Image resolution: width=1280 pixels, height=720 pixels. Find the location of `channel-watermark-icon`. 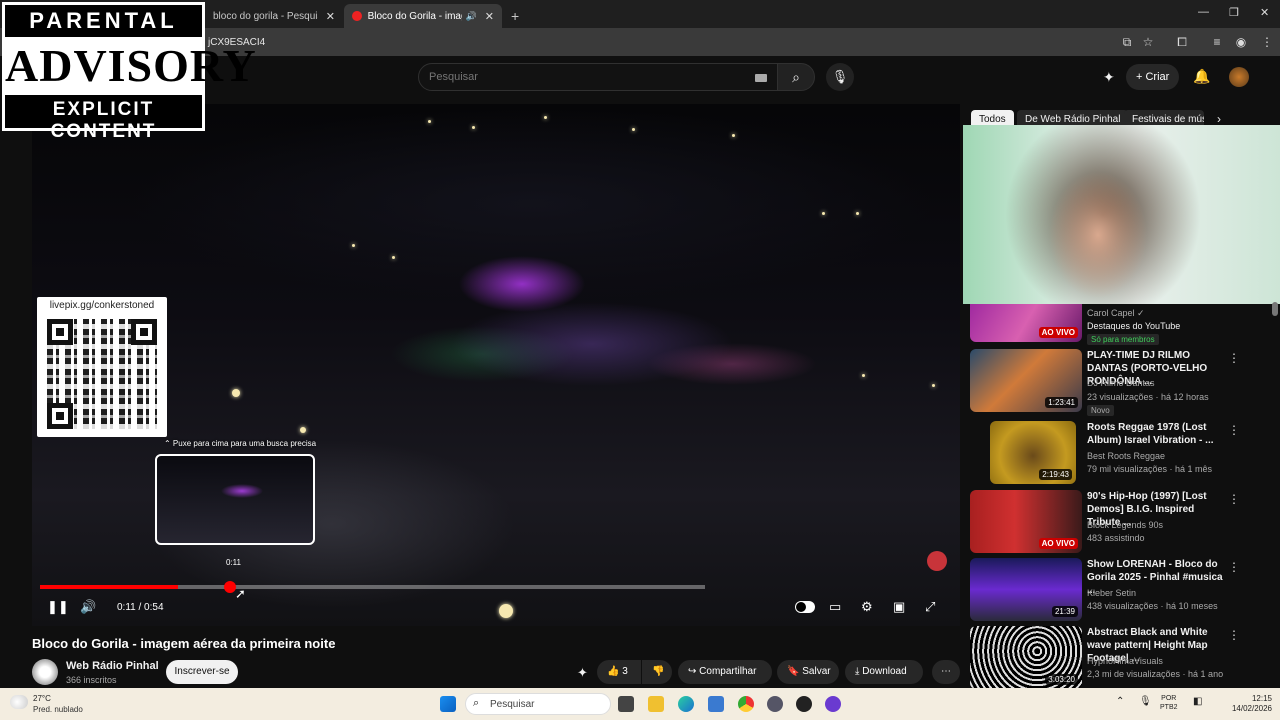

channel-watermark-icon is located at coordinates (937, 561).